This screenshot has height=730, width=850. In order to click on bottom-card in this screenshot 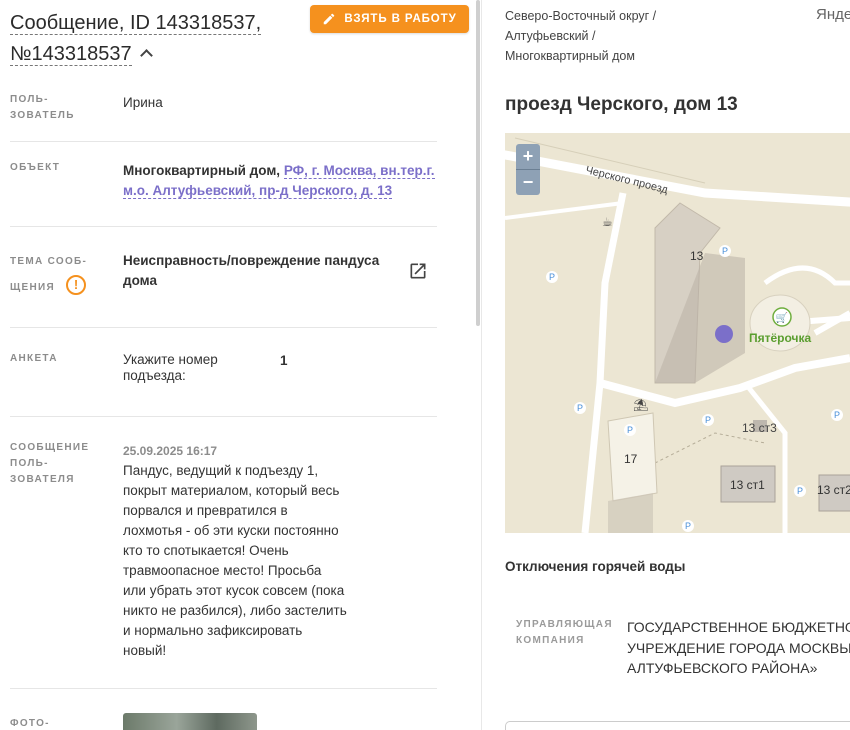, I will do `click(677, 725)`.